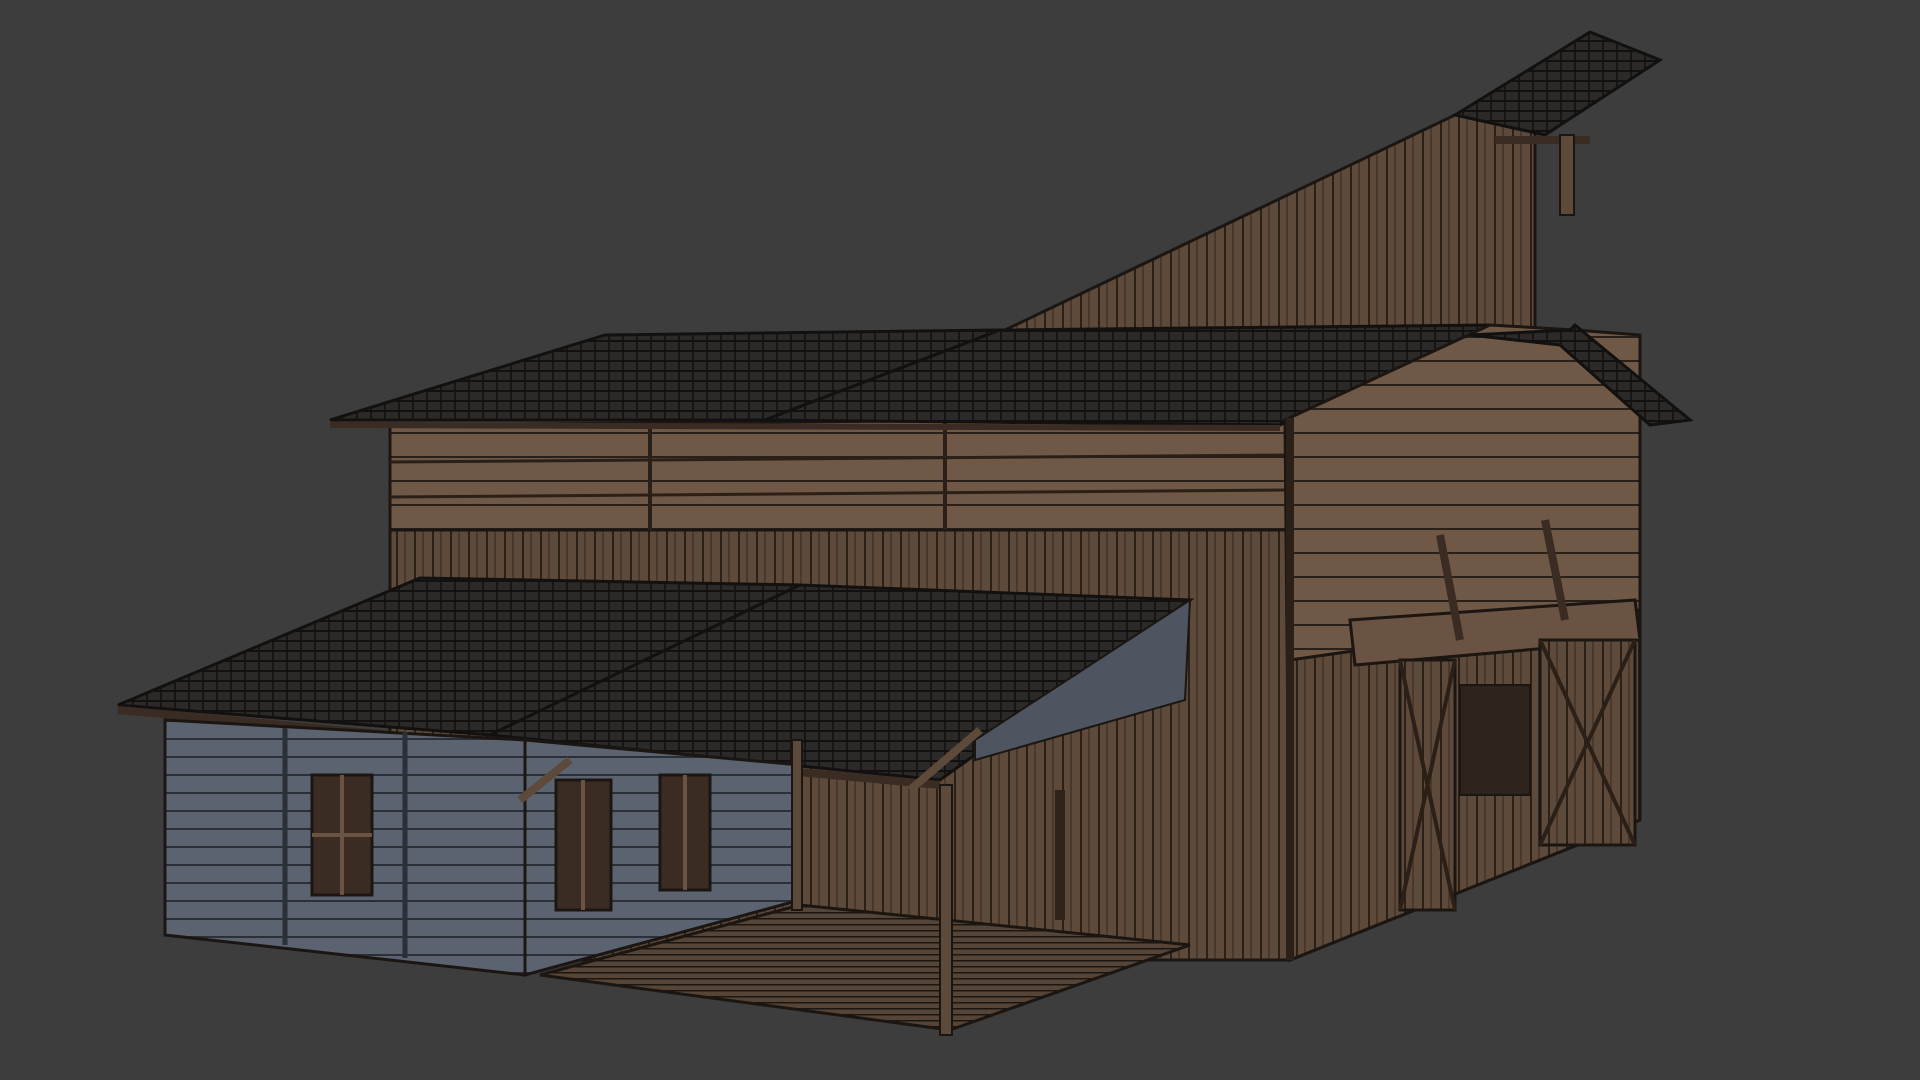 The width and height of the screenshot is (1920, 1080). Describe the element at coordinates (1495, 740) in the screenshot. I see `barn-door-opening` at that location.